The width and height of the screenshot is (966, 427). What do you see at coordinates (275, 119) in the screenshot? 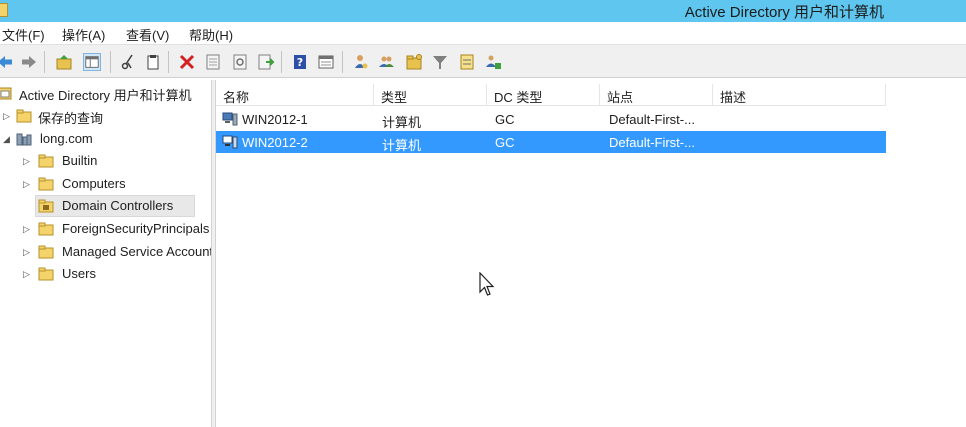
I see `cell-name: WIN2012-1` at bounding box center [275, 119].